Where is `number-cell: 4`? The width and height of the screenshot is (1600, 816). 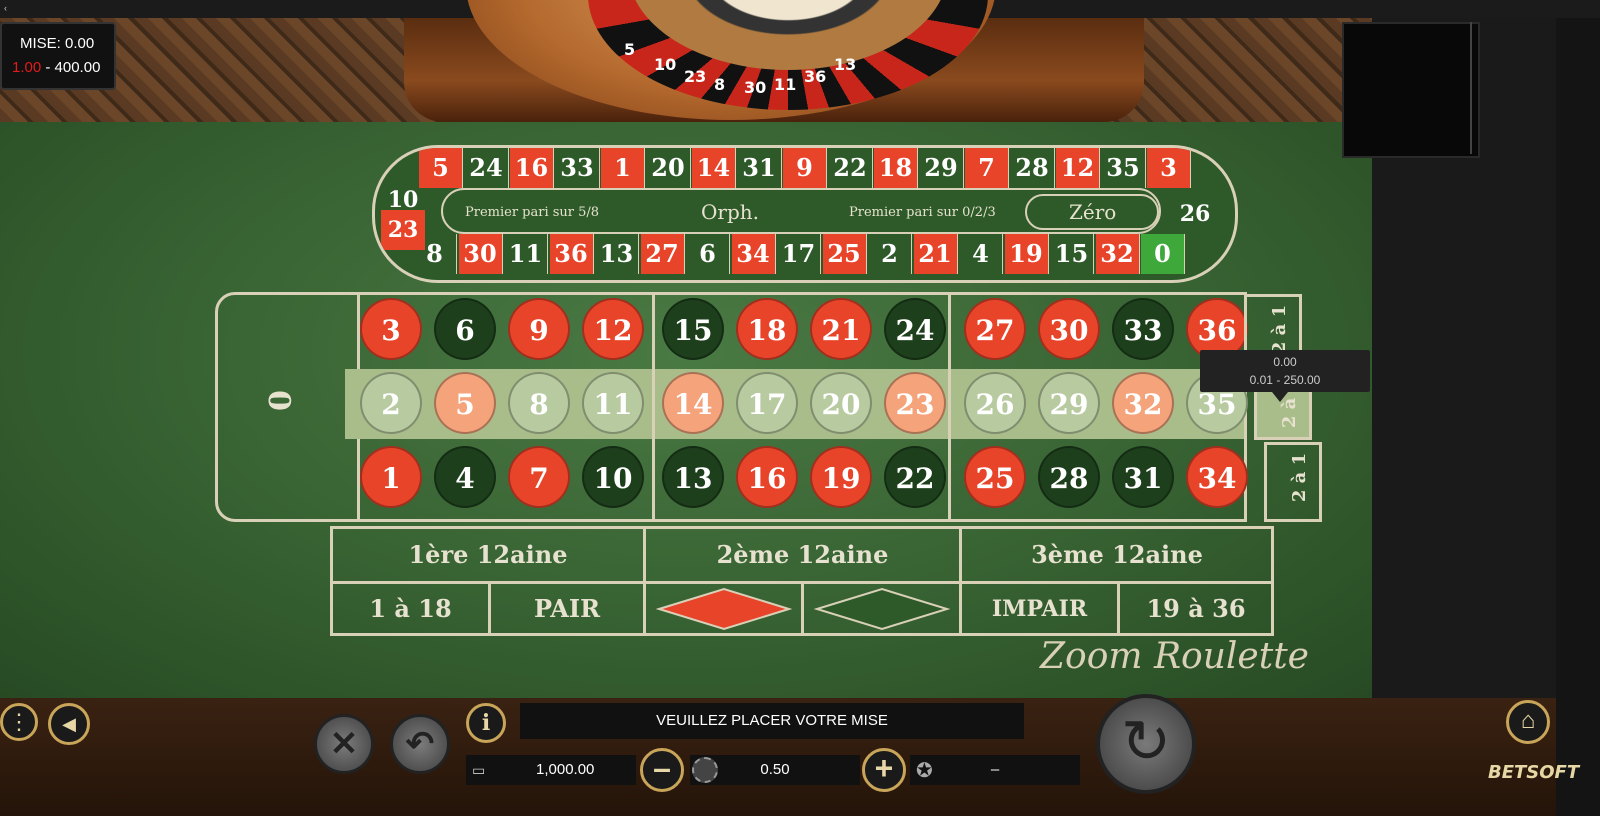
number-cell: 4 is located at coordinates (462, 477).